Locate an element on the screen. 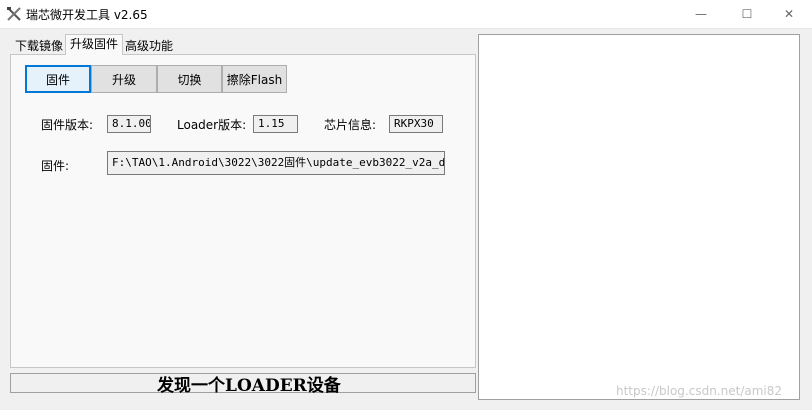  status-message: 发现一个LOADER设备 is located at coordinates (249, 386).